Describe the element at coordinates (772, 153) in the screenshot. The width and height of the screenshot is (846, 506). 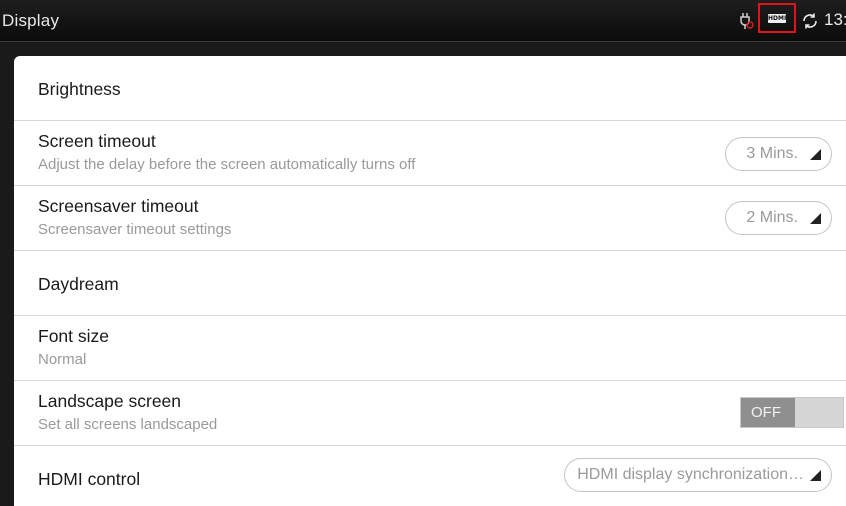
I see `dropdown-value: 3 Mins.` at that location.